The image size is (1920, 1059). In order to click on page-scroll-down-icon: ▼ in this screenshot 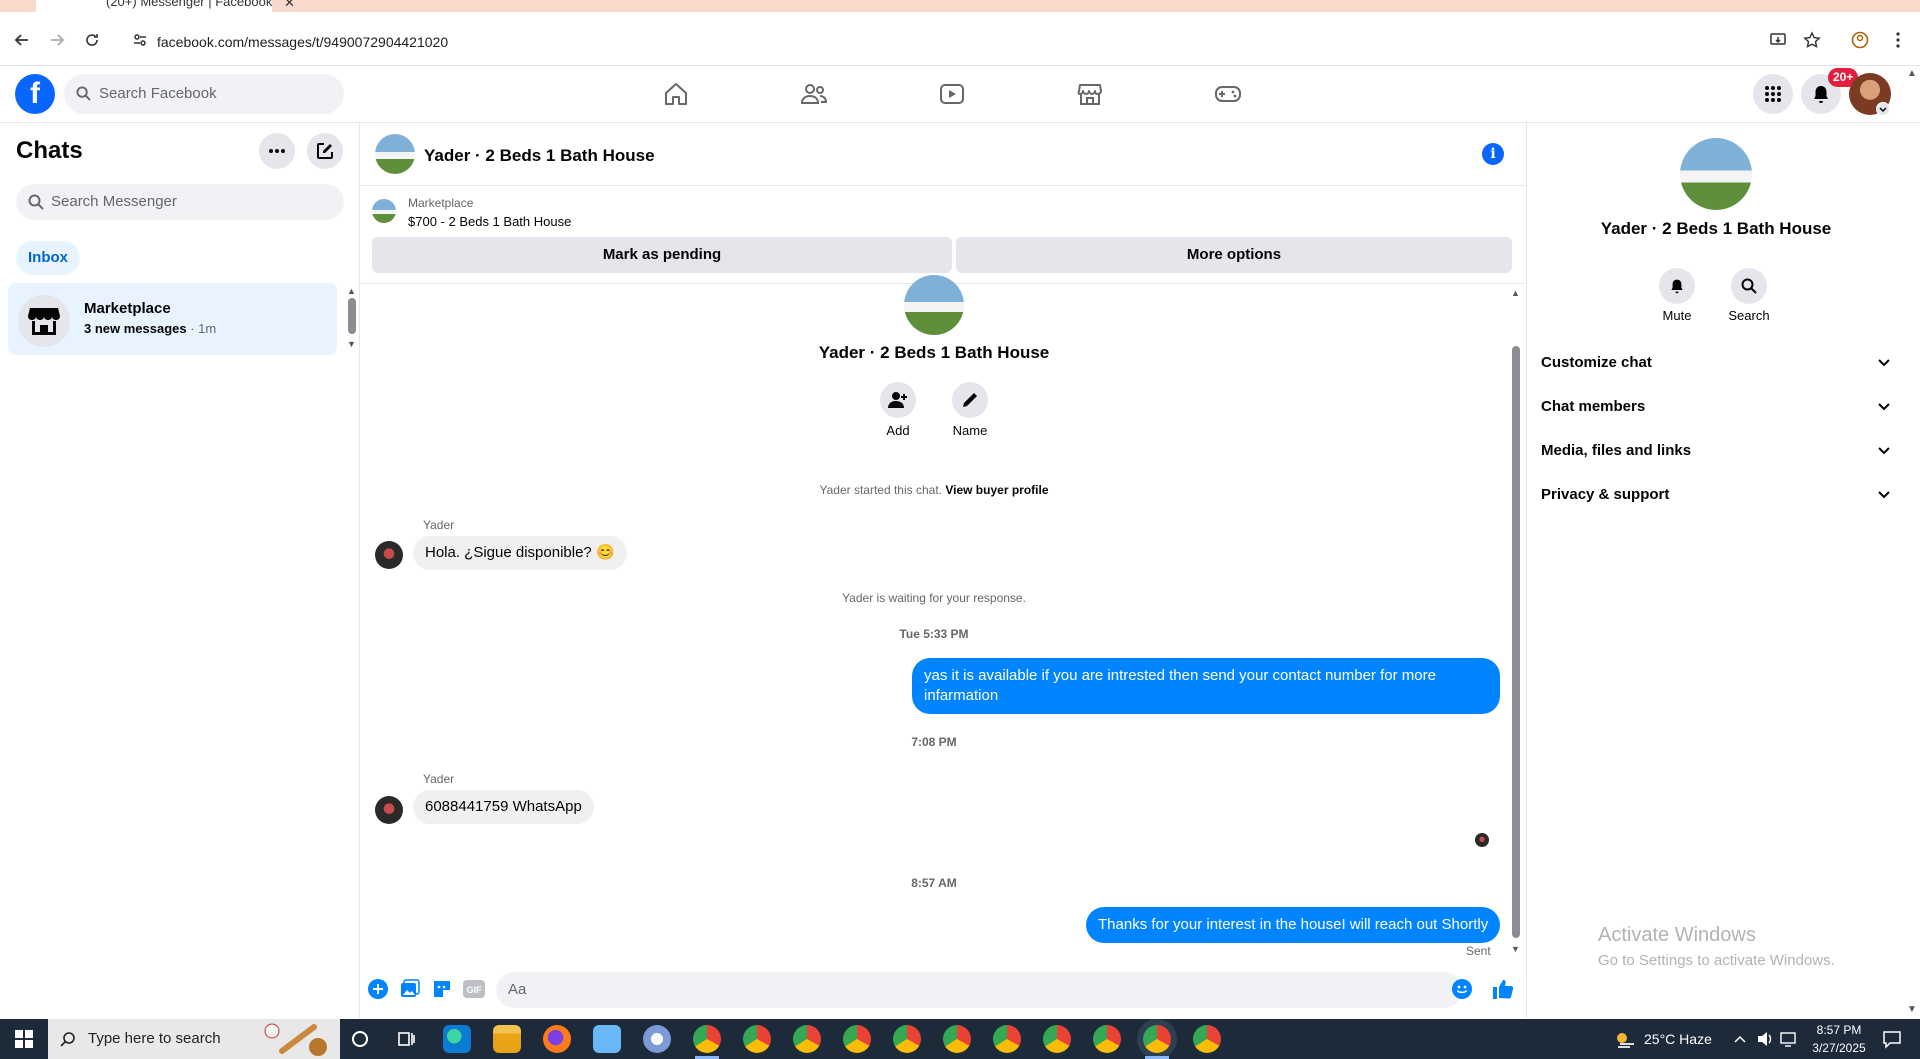, I will do `click(1912, 1009)`.